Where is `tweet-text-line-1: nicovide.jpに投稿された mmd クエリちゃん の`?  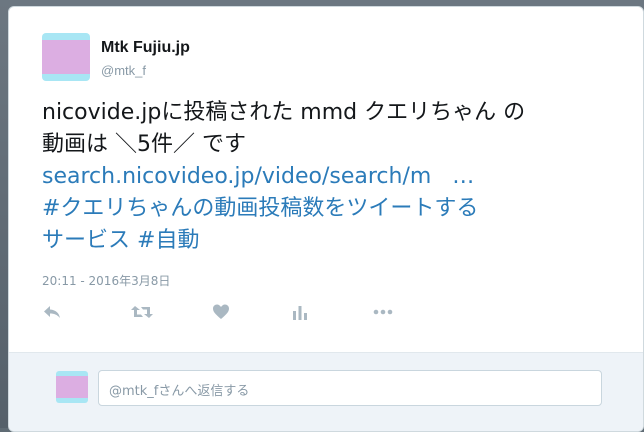 tweet-text-line-1: nicovide.jpに投稿された mmd クエリちゃん の is located at coordinates (284, 112).